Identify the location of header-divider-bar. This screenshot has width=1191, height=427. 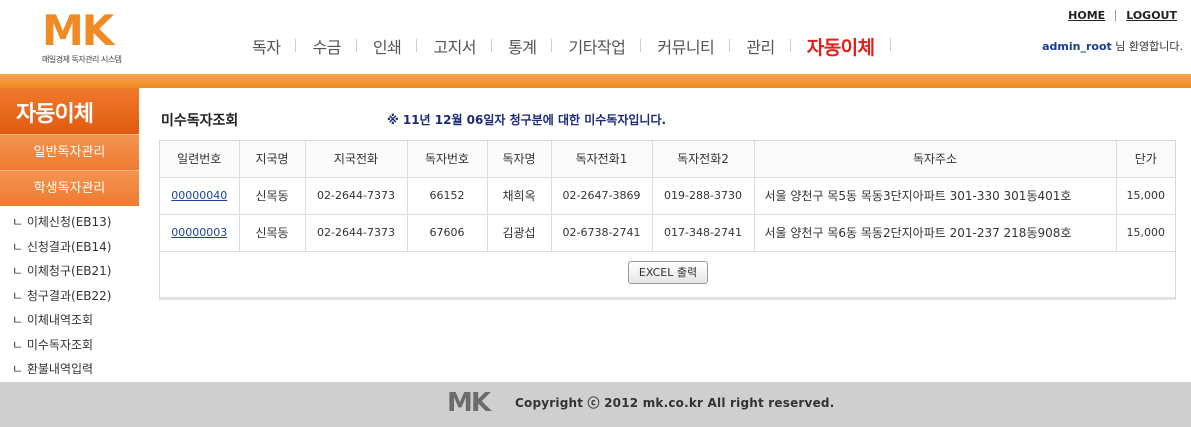
(595, 81).